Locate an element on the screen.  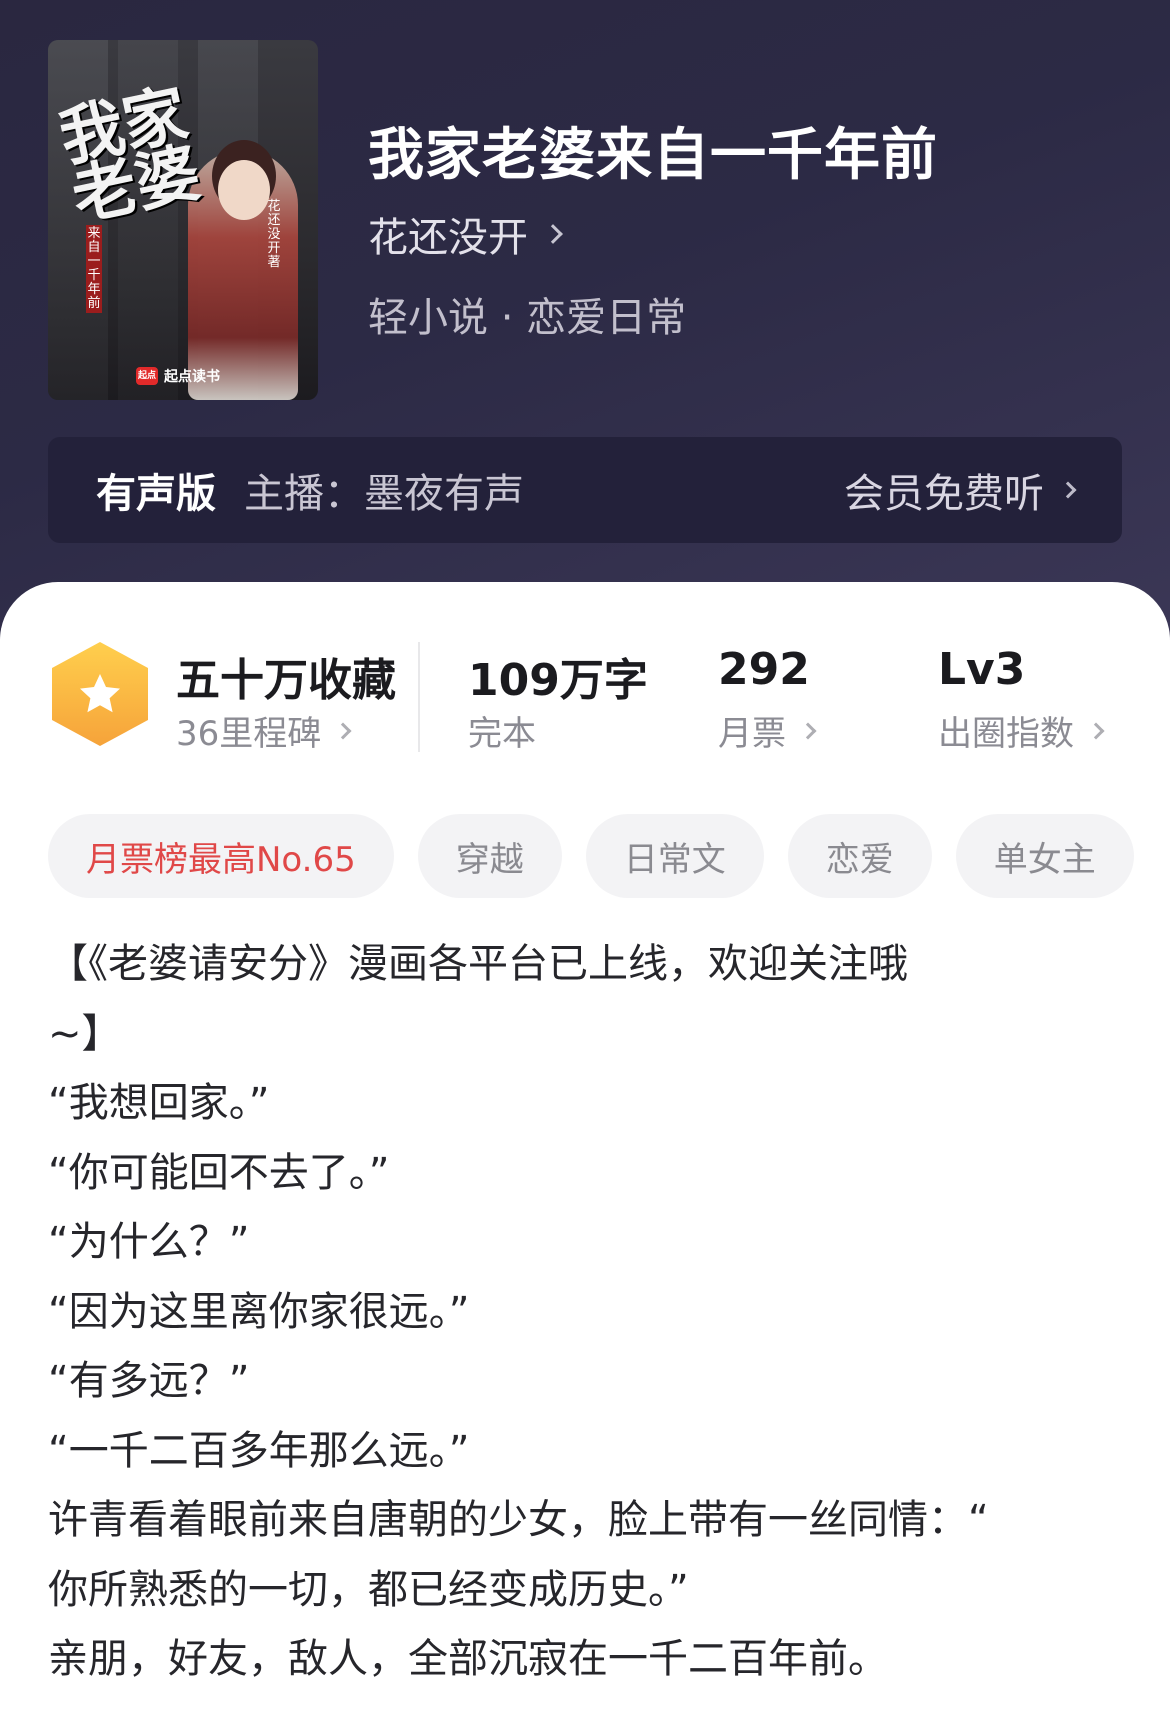
synopsis-line: “为什么？” is located at coordinates (149, 1242).